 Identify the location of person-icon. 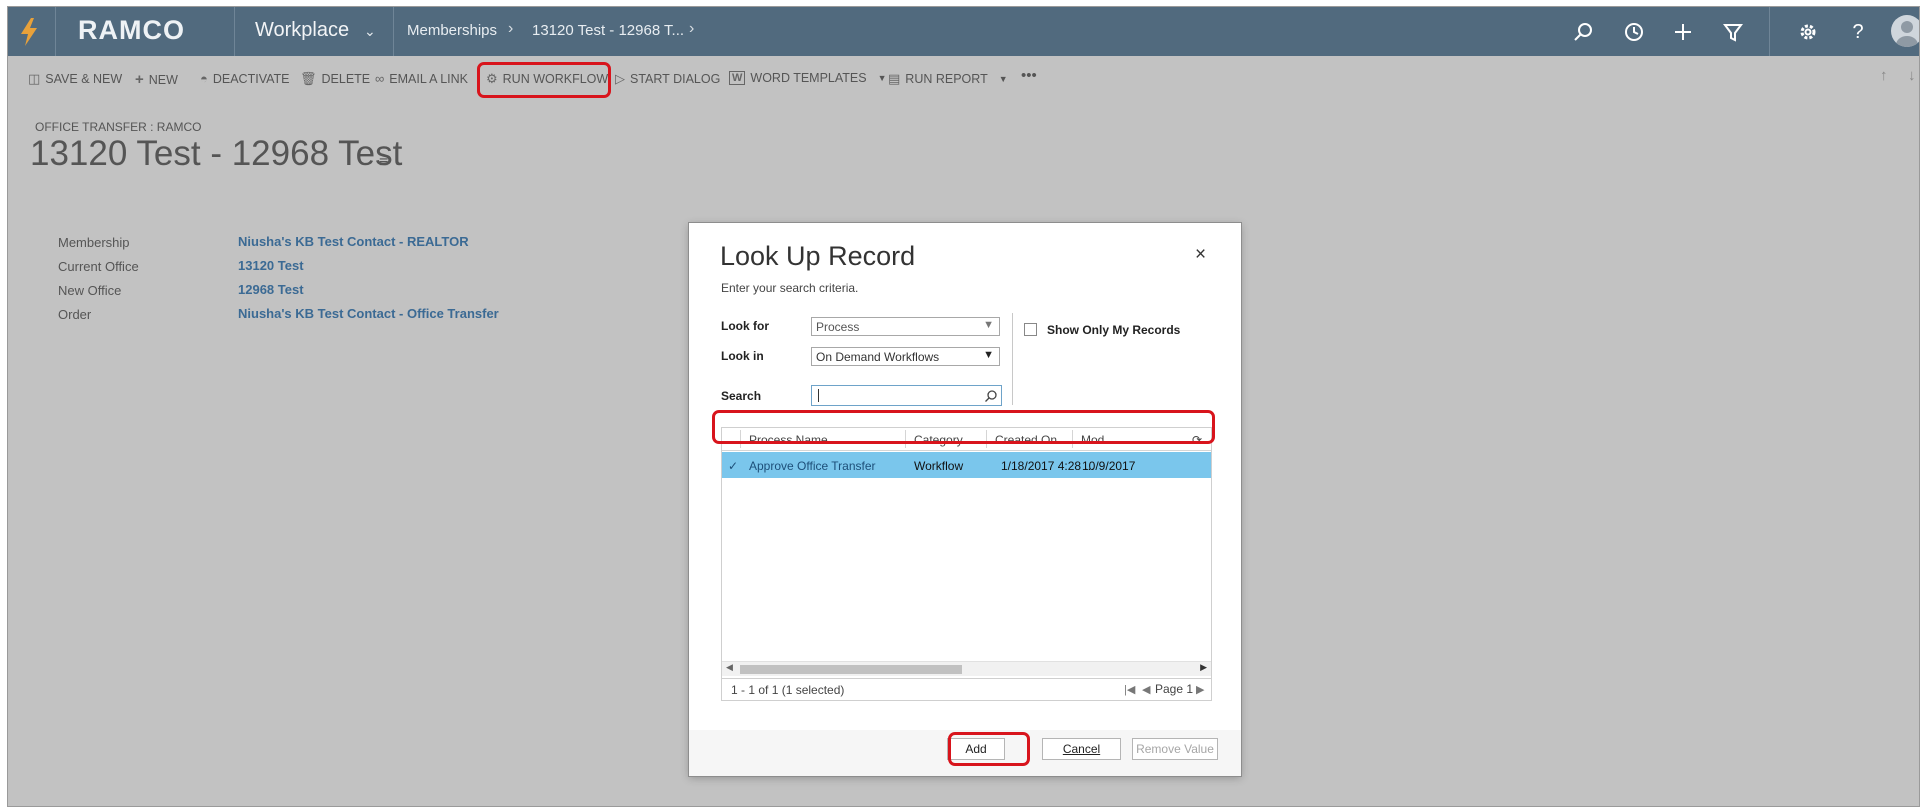
(1907, 34).